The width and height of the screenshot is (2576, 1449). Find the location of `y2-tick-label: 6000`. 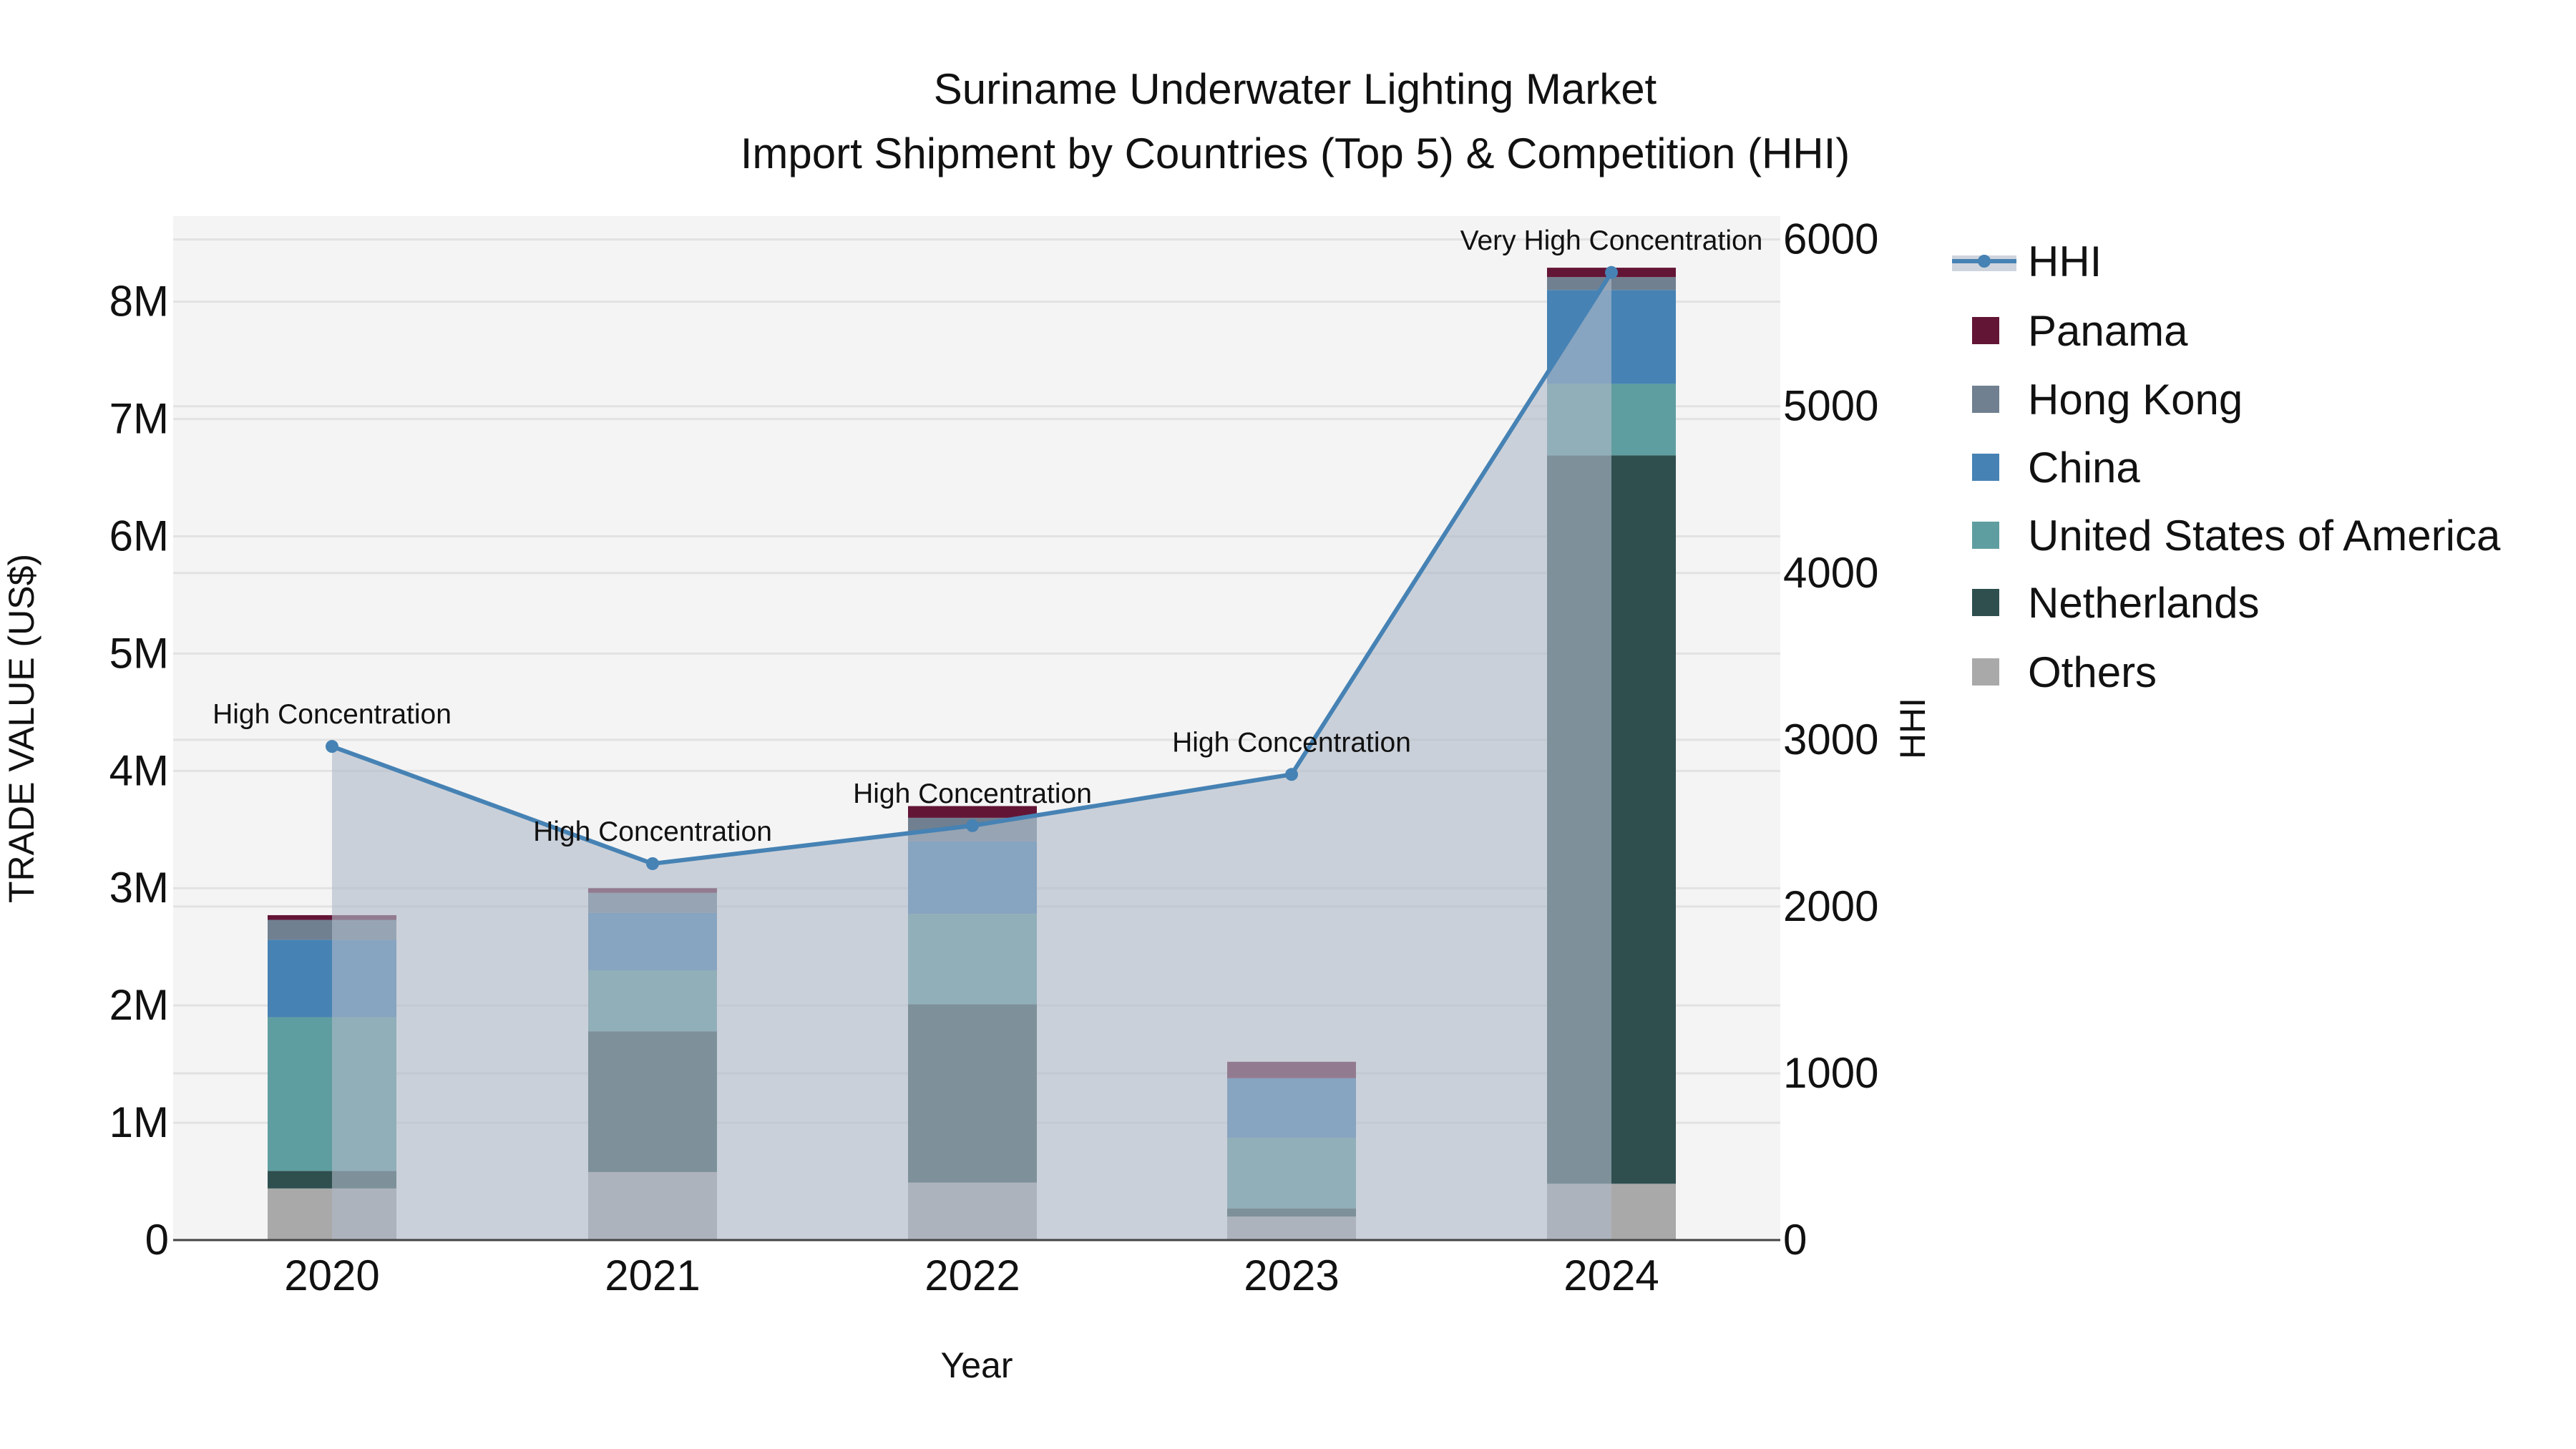

y2-tick-label: 6000 is located at coordinates (1830, 239).